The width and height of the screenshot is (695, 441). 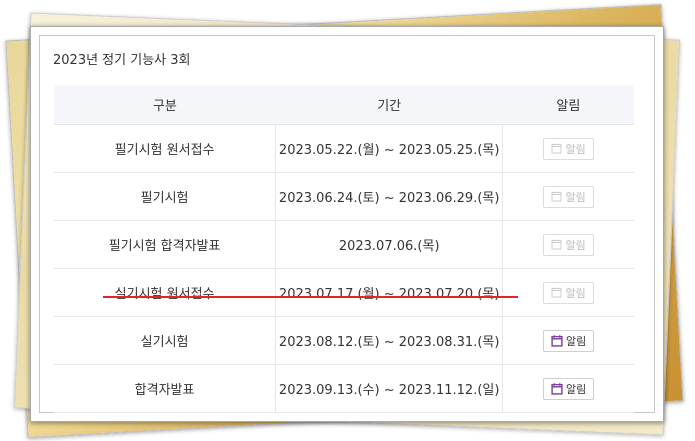 What do you see at coordinates (389, 292) in the screenshot?
I see `row-period: 2023.07.17.(월) ~ 2023.07.20.(목)` at bounding box center [389, 292].